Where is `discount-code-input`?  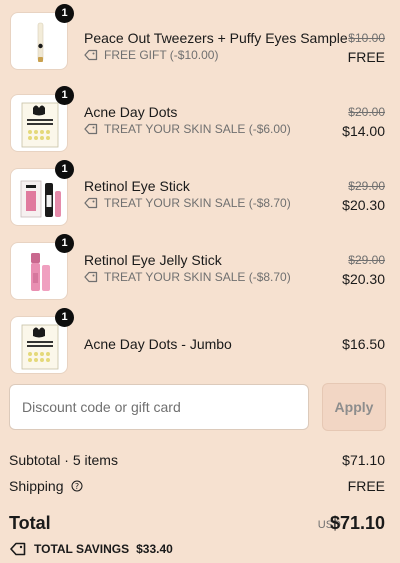 discount-code-input is located at coordinates (159, 407).